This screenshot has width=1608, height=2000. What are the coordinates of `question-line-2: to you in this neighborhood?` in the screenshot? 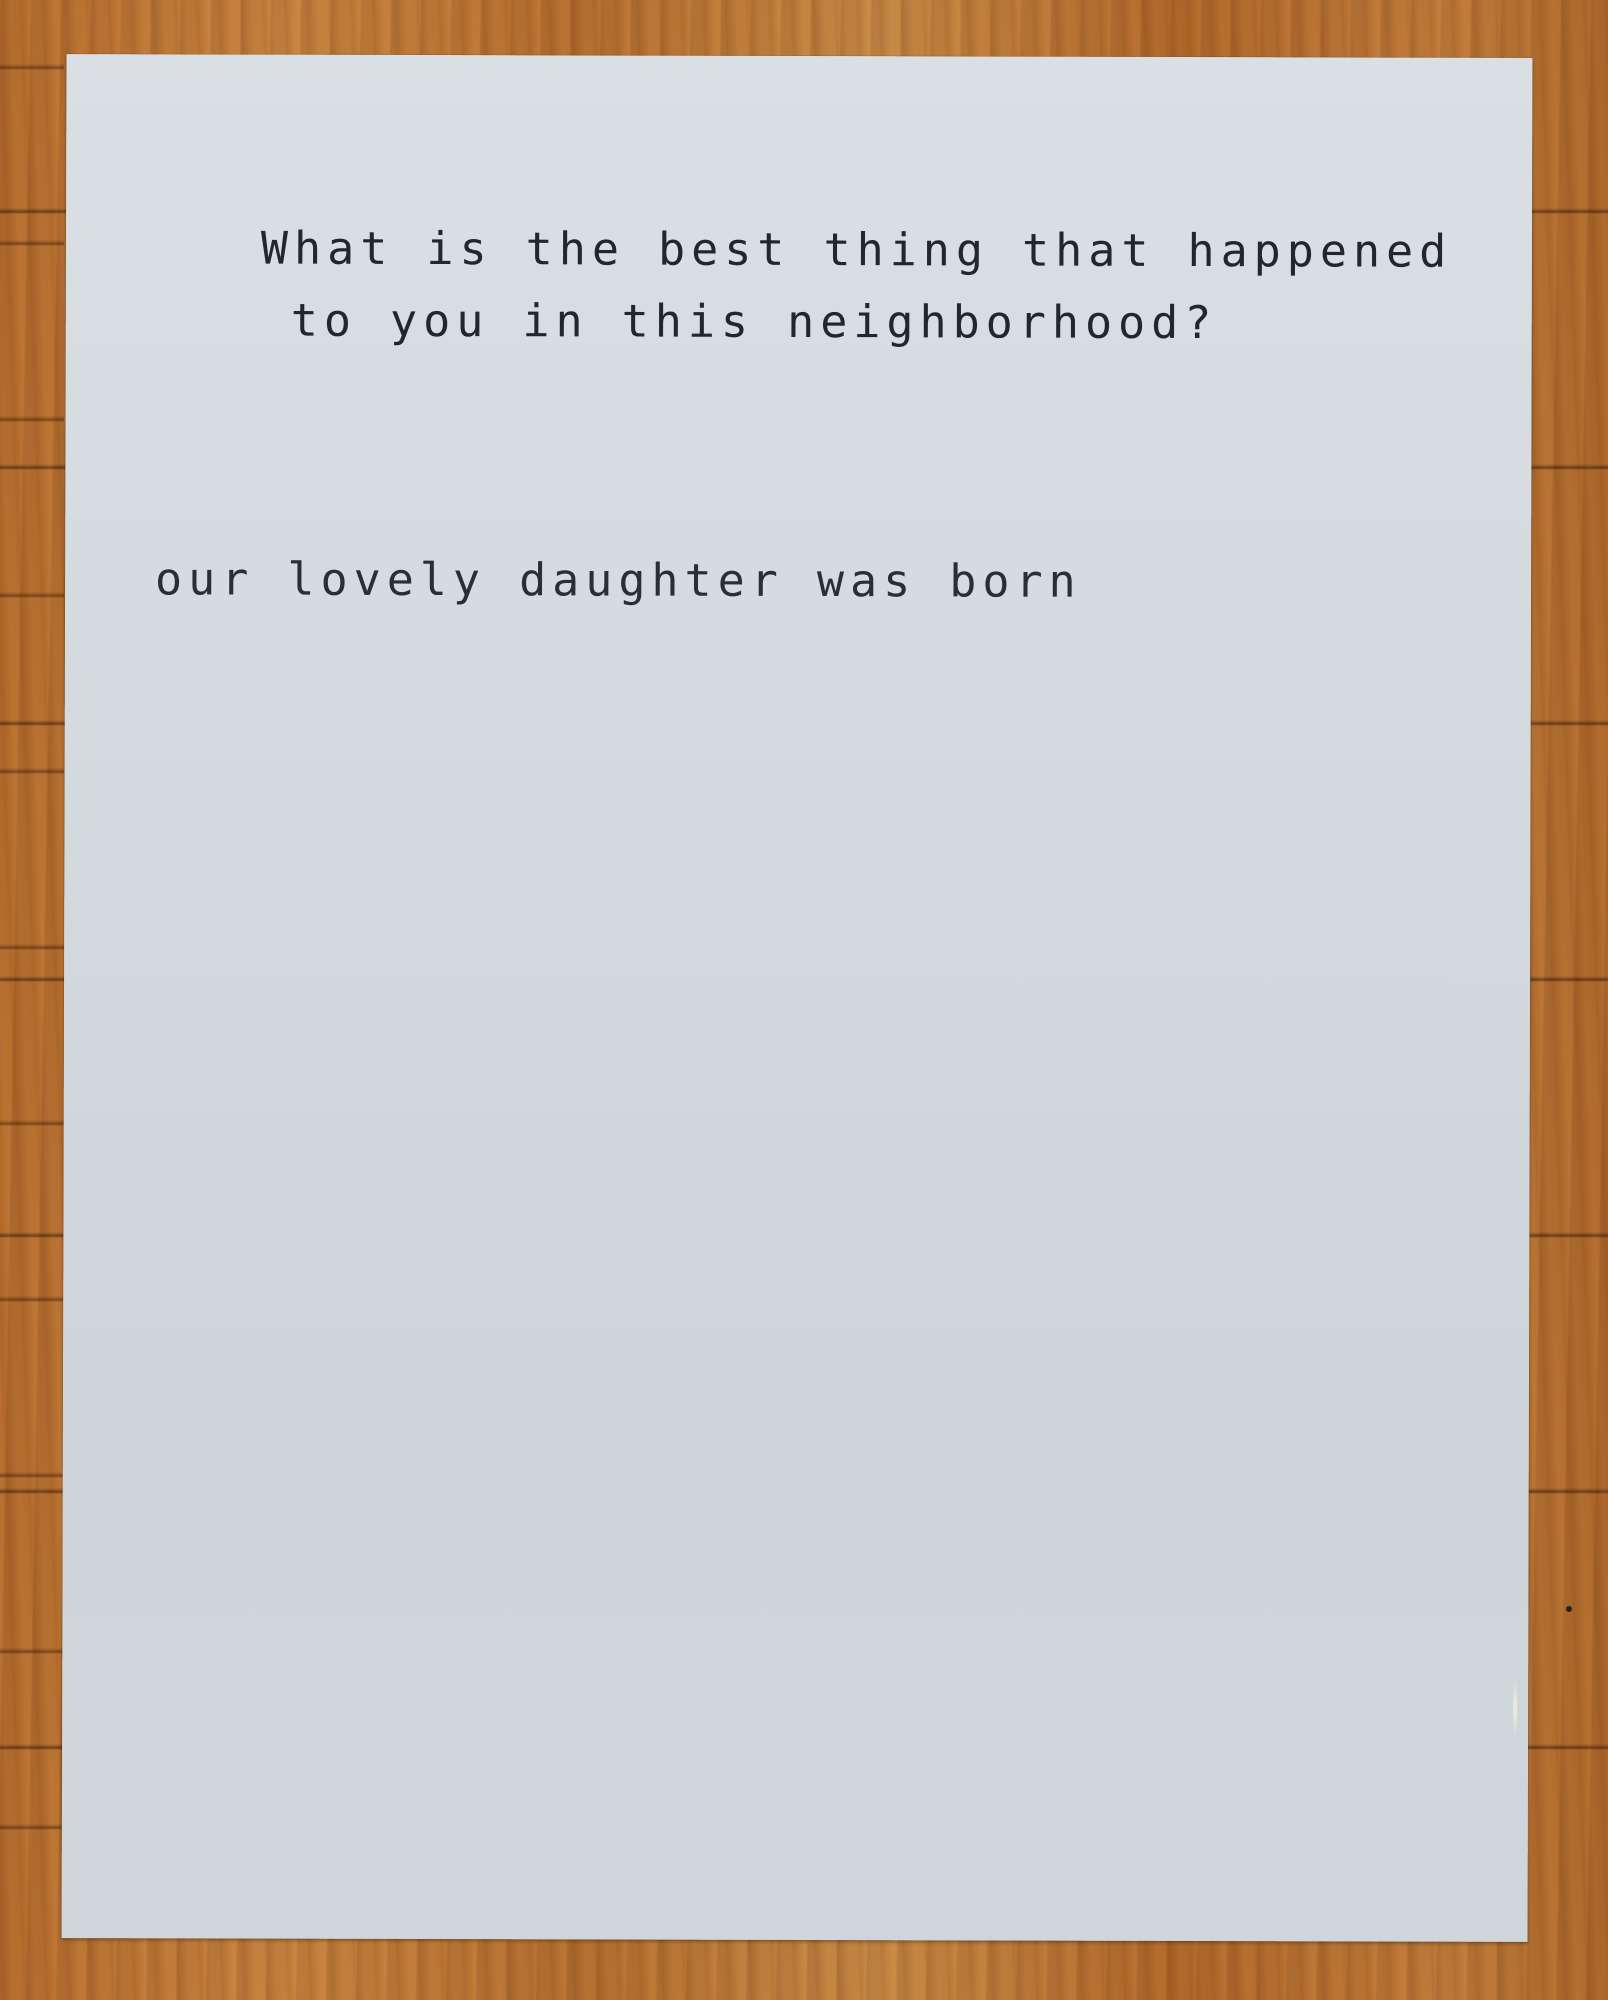 It's located at (754, 321).